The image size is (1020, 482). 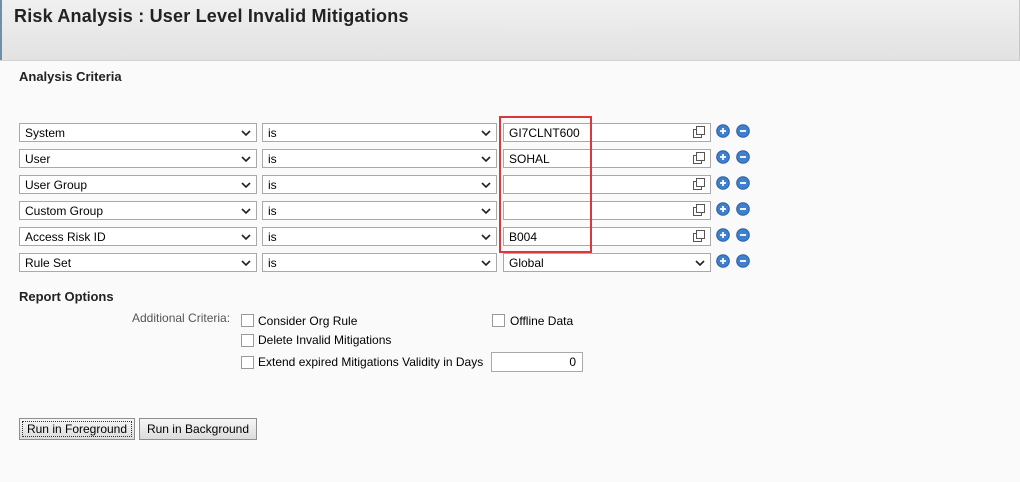 What do you see at coordinates (247, 320) in the screenshot?
I see `consider-org-rule-checkbox` at bounding box center [247, 320].